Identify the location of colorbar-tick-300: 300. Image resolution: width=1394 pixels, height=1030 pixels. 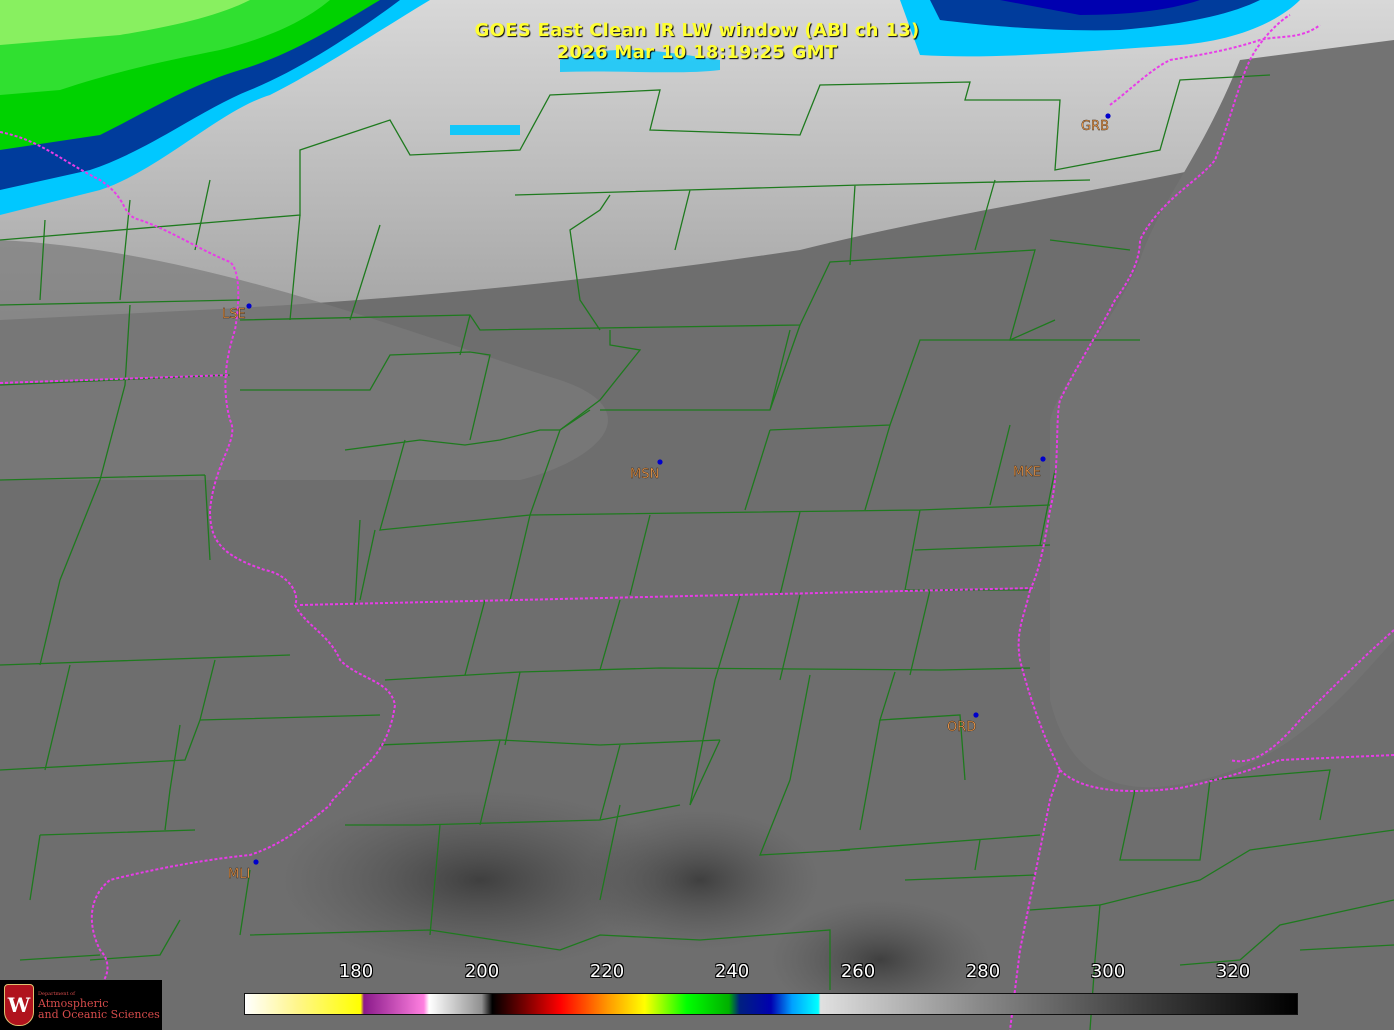
(1108, 971).